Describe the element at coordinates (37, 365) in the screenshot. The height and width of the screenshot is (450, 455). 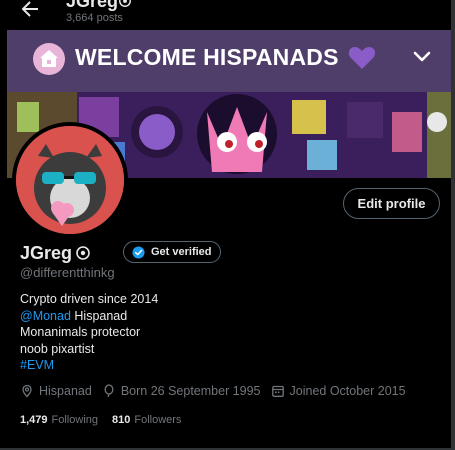
I see `hashtag-link: #EVM` at that location.